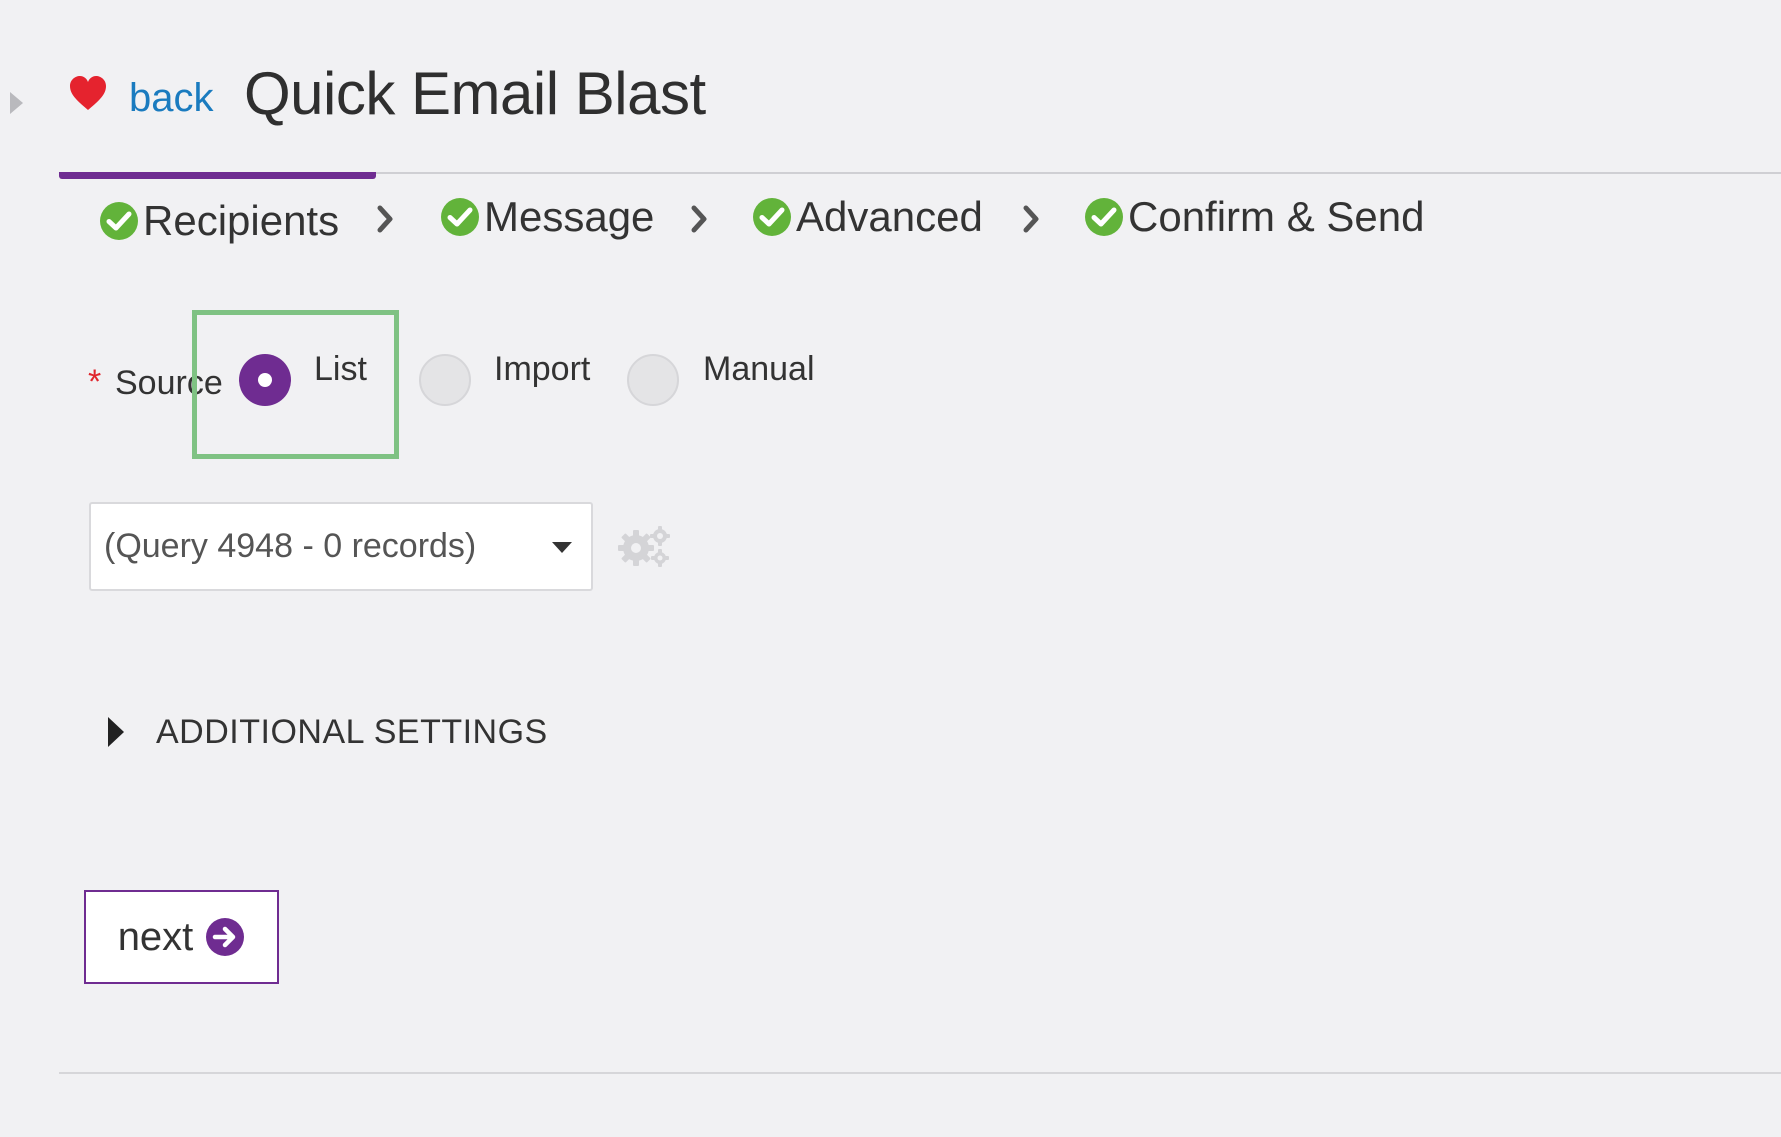  Describe the element at coordinates (155, 937) in the screenshot. I see `next-button-label: next` at that location.